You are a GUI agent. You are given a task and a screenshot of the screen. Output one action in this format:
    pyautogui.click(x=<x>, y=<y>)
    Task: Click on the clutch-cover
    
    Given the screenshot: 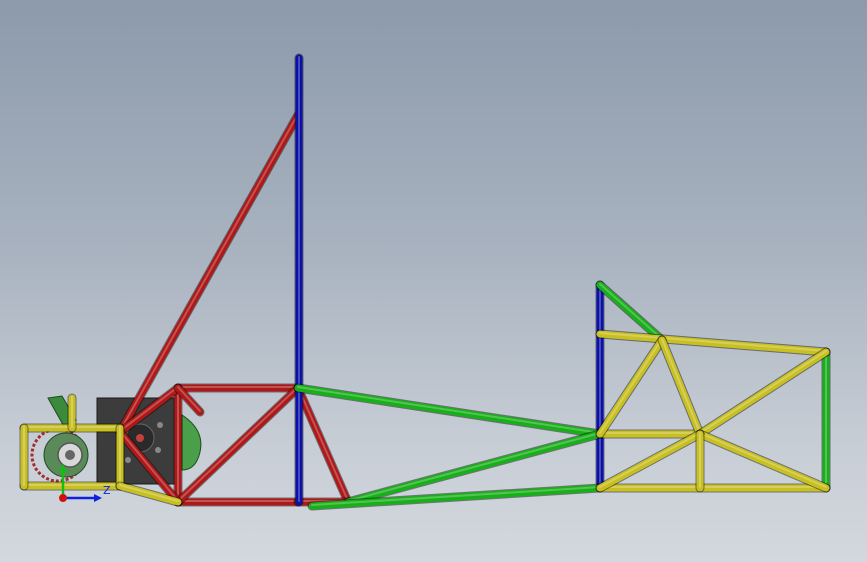 What is the action you would take?
    pyautogui.click(x=191, y=442)
    